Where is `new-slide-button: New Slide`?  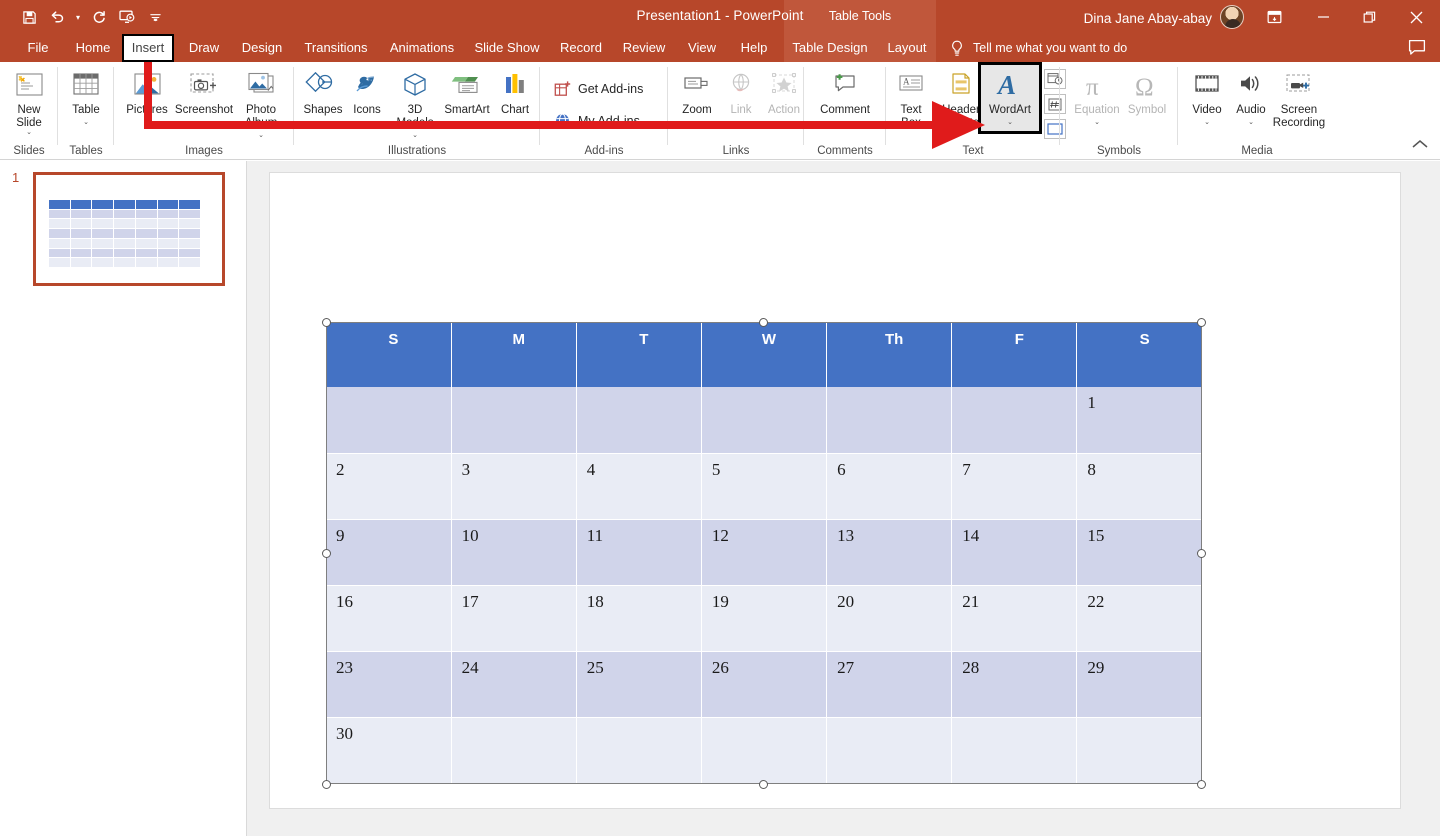 new-slide-button: New Slide is located at coordinates (29, 98).